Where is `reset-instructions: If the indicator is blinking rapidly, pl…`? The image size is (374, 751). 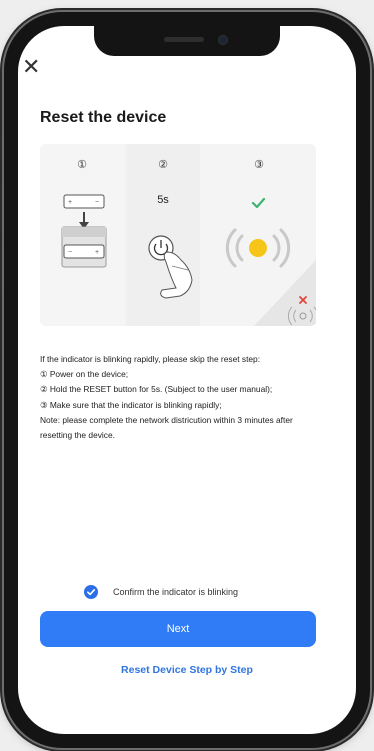
reset-instructions: If the indicator is blinking rapidly, pl… is located at coordinates (183, 397).